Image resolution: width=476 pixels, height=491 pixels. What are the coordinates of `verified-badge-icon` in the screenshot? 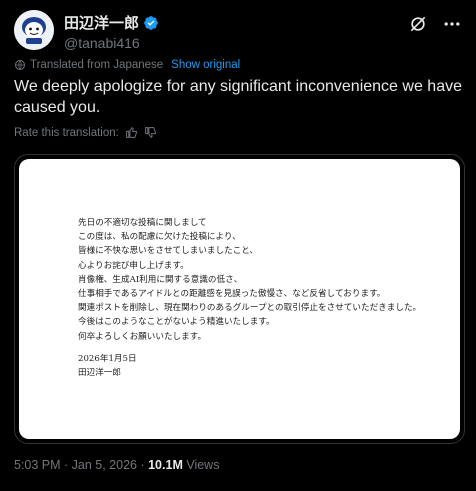 It's located at (151, 23).